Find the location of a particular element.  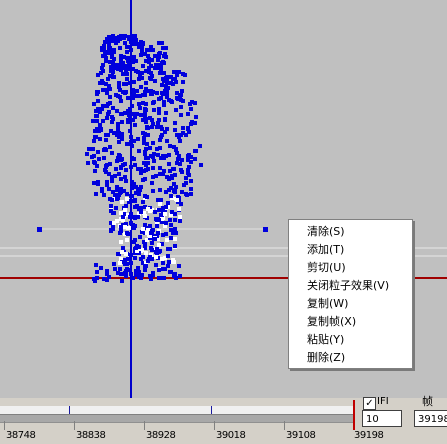

menu-item-delete: 删除(Z) is located at coordinates (350, 357).